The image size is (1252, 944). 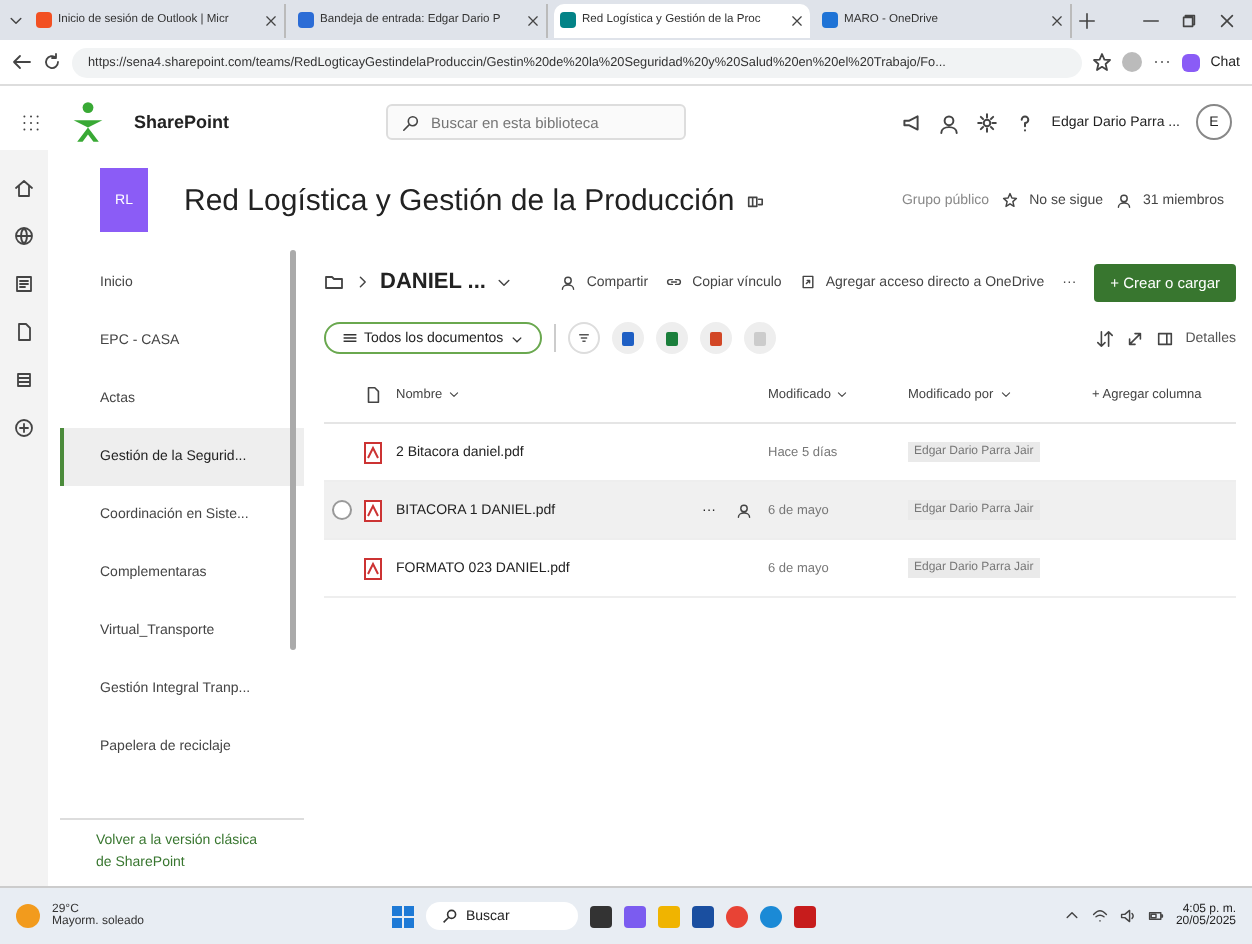 What do you see at coordinates (28, 916) in the screenshot?
I see `weather-icon` at bounding box center [28, 916].